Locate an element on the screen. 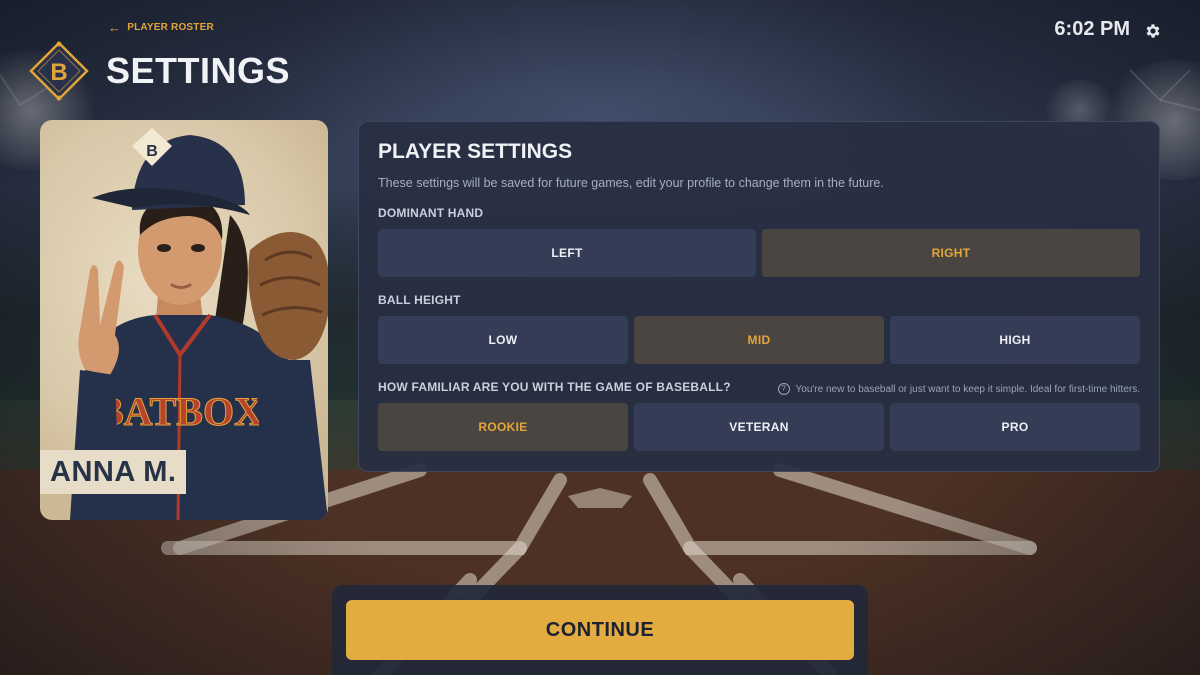 This screenshot has width=1200, height=675. option-veteran: VETERAN is located at coordinates (759, 427).